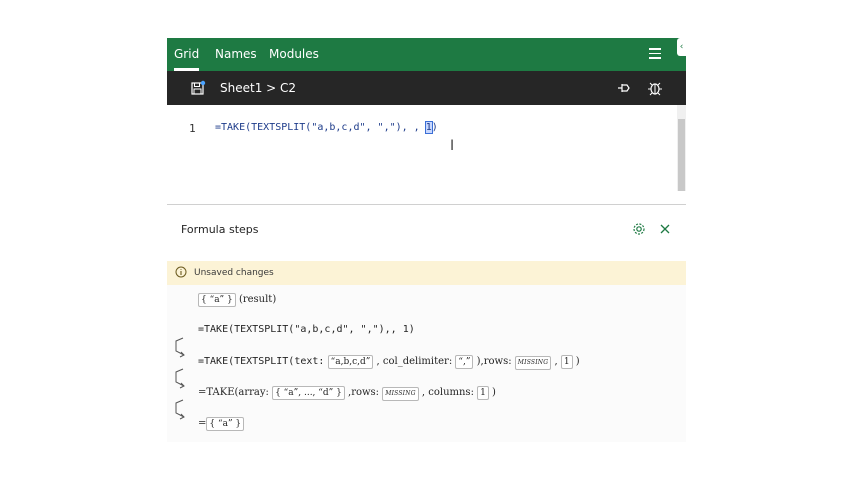  Describe the element at coordinates (234, 273) in the screenshot. I see `banner-text: Unsaved changes` at that location.